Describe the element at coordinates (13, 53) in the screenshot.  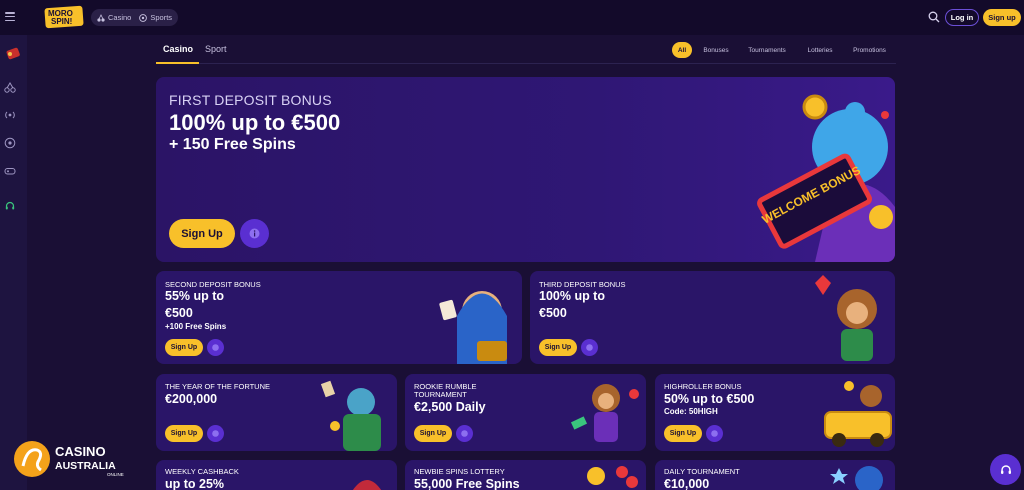
I see `promo-gift-icon` at that location.